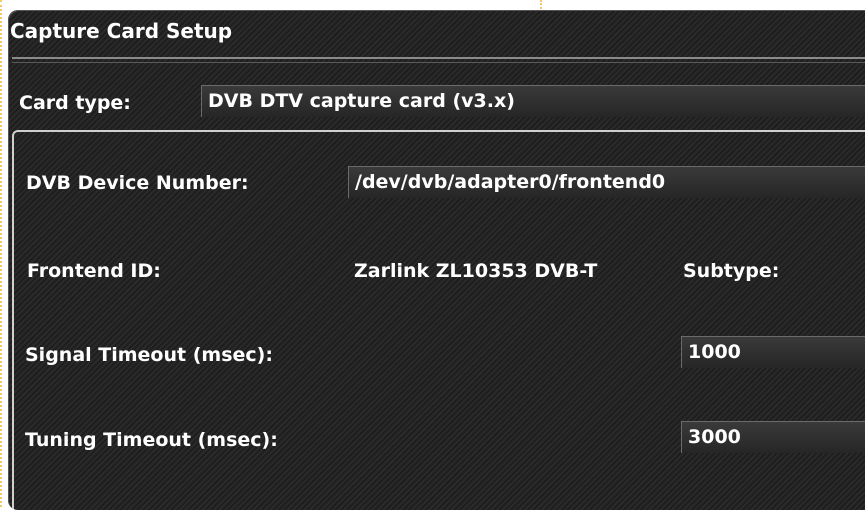 This screenshot has height=510, width=865. I want to click on title-divider-shadow, so click(438, 62).